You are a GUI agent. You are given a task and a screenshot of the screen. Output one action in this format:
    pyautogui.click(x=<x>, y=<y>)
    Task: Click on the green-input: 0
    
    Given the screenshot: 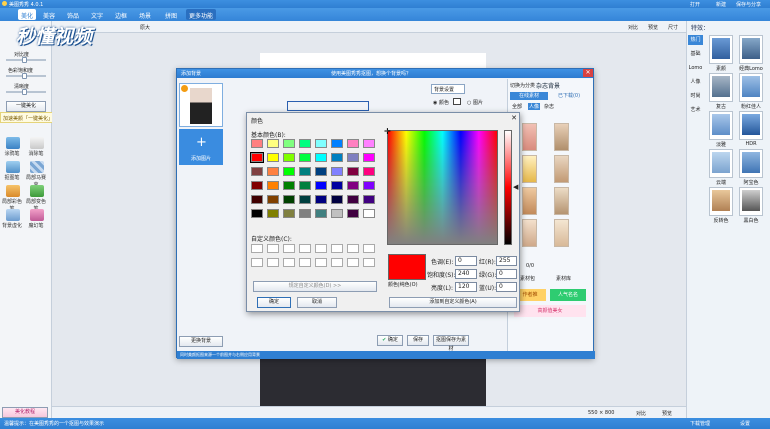 What is the action you would take?
    pyautogui.click(x=506, y=274)
    